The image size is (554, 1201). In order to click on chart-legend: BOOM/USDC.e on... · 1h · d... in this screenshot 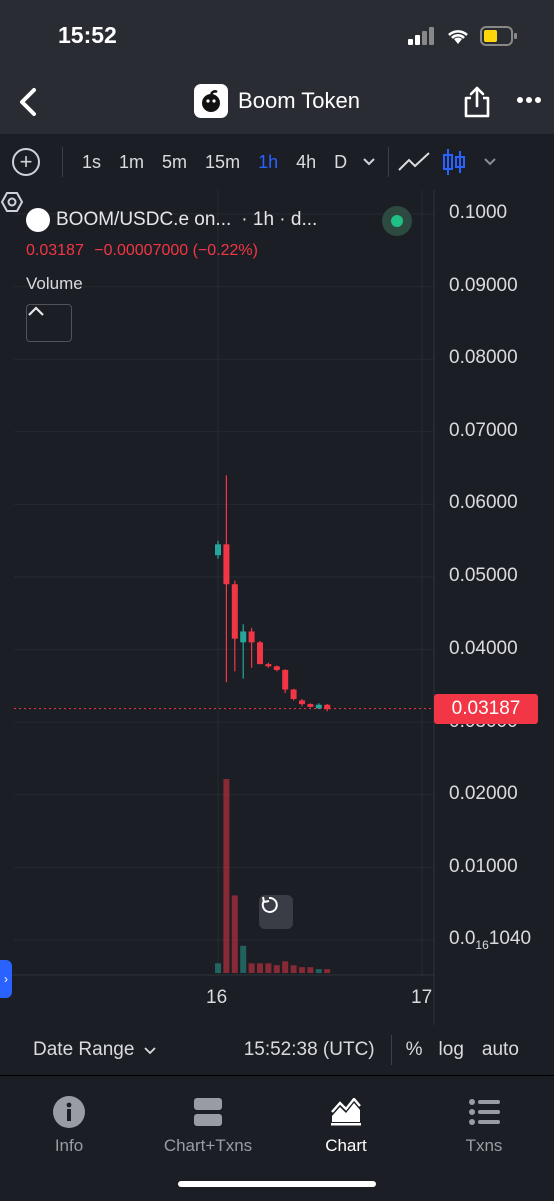, I will do `click(171, 220)`.